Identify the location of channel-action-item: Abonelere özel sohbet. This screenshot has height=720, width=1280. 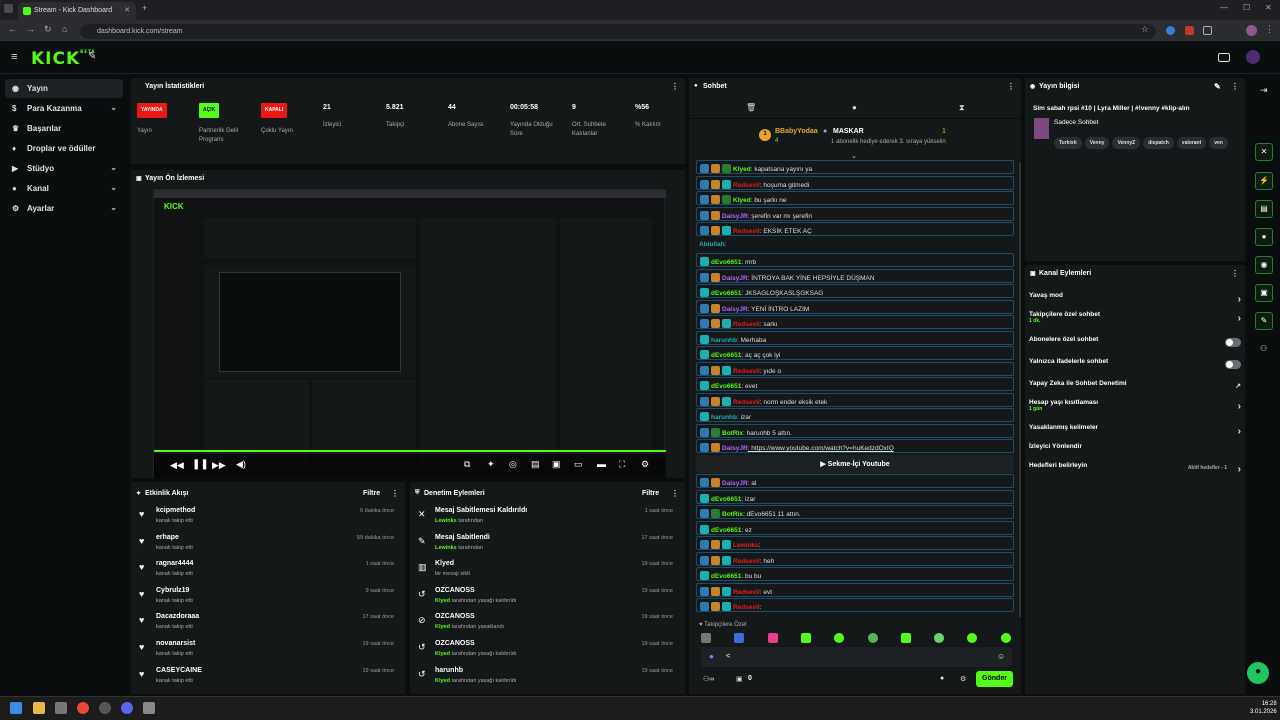
(1136, 345).